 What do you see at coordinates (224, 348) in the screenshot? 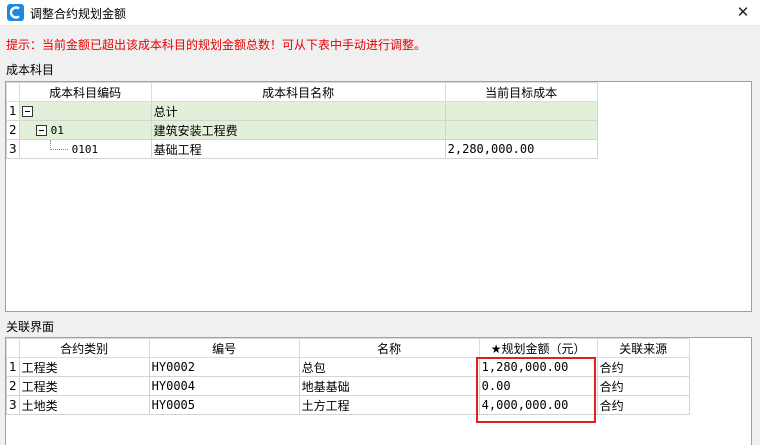
I see `col-header-code: 编号` at bounding box center [224, 348].